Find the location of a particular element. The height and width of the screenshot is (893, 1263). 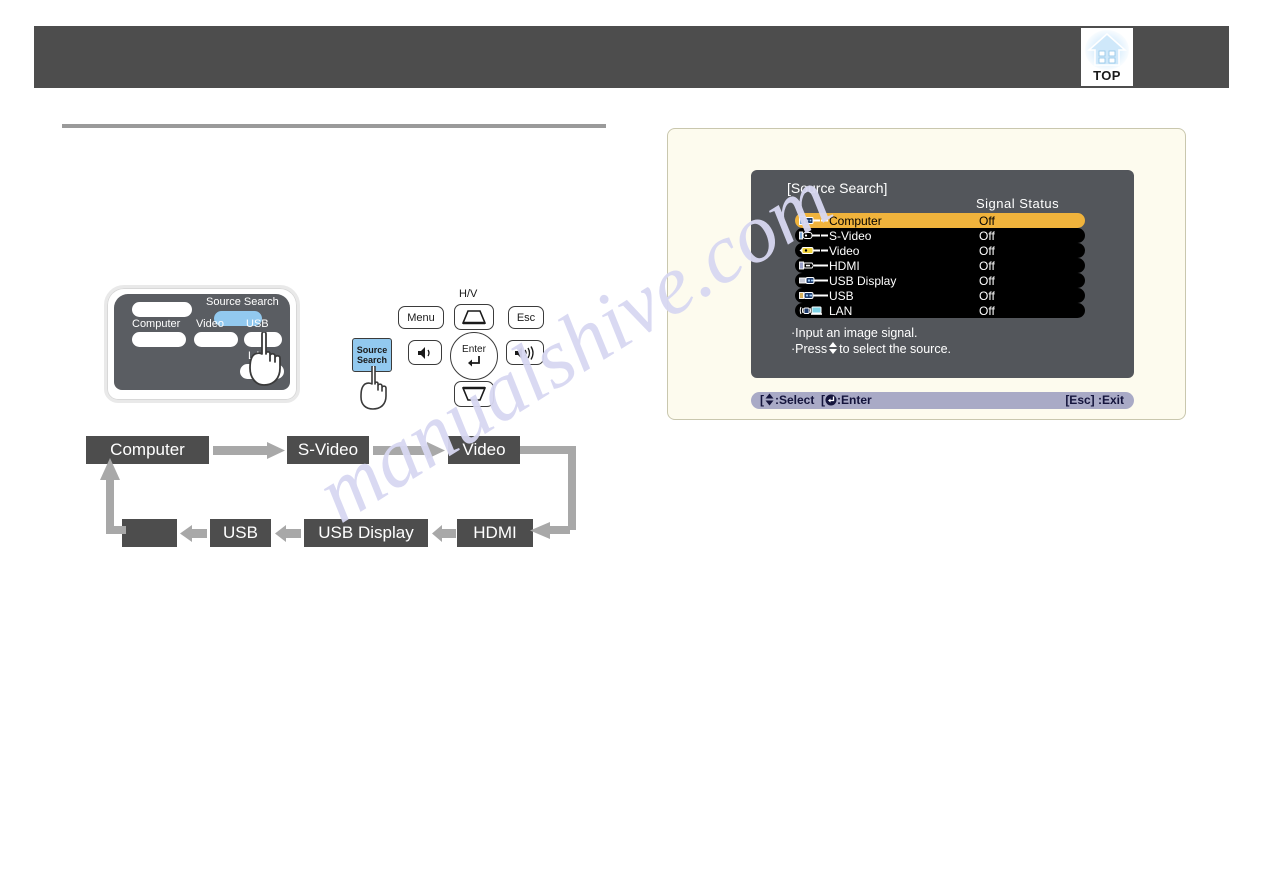

osd-hint-line-2: ·Press to select the source. is located at coordinates (871, 349).